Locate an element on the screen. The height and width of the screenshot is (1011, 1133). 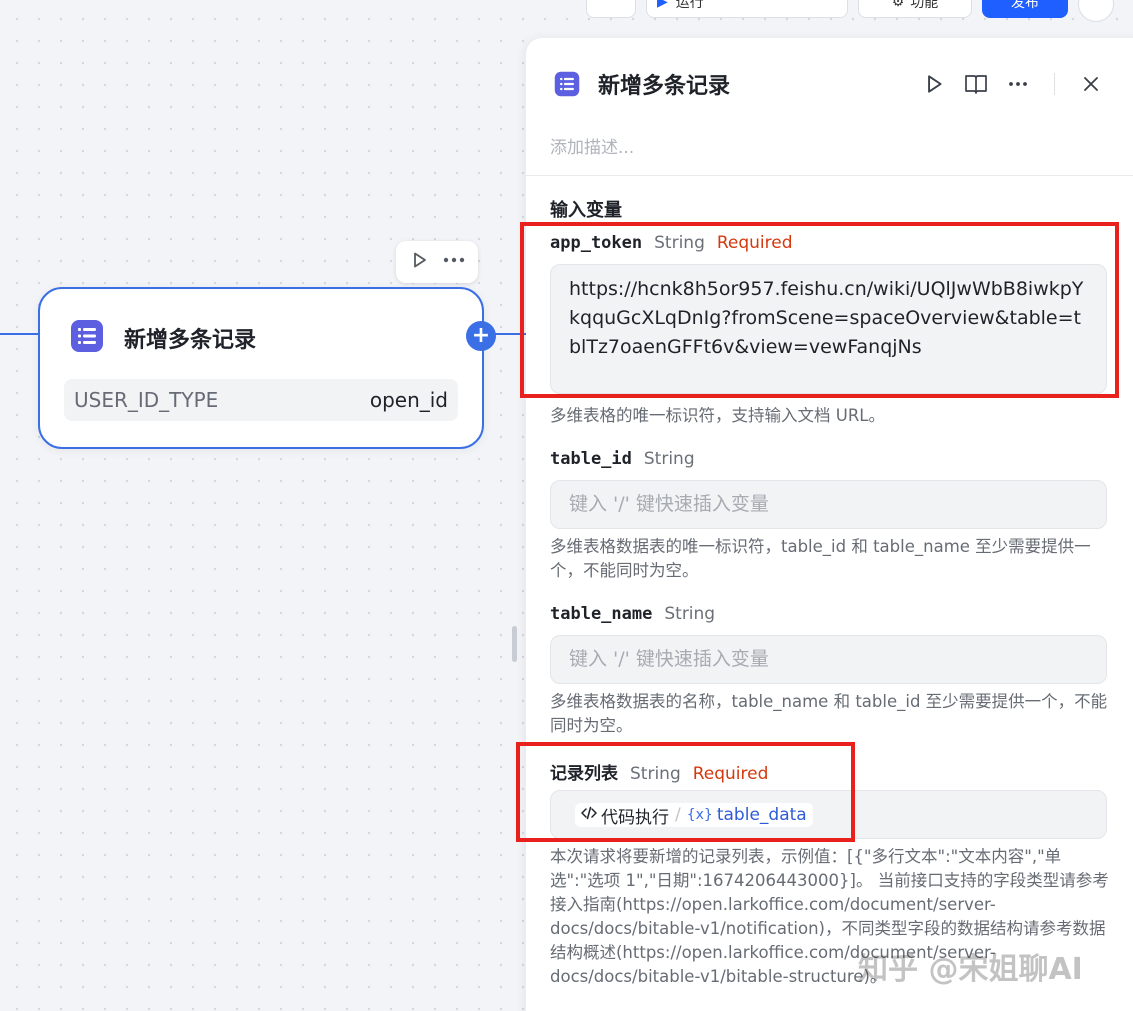
plus-icon: + is located at coordinates (481, 336).